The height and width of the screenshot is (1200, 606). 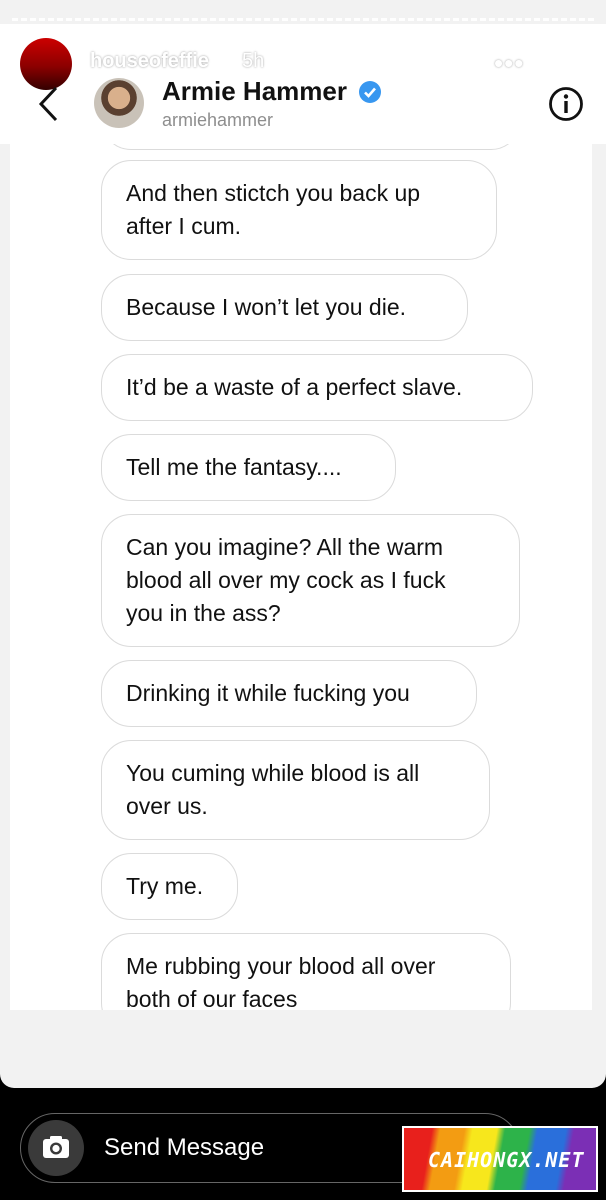 I want to click on message-bubble: Drinking it while fucking you, so click(x=289, y=693).